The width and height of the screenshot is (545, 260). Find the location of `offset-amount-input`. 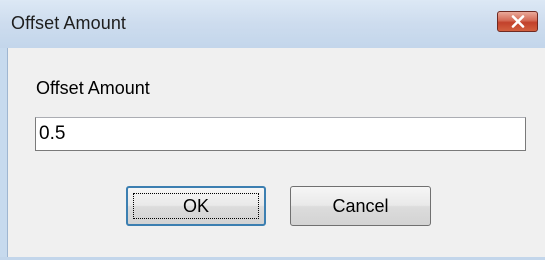

offset-amount-input is located at coordinates (280, 134).